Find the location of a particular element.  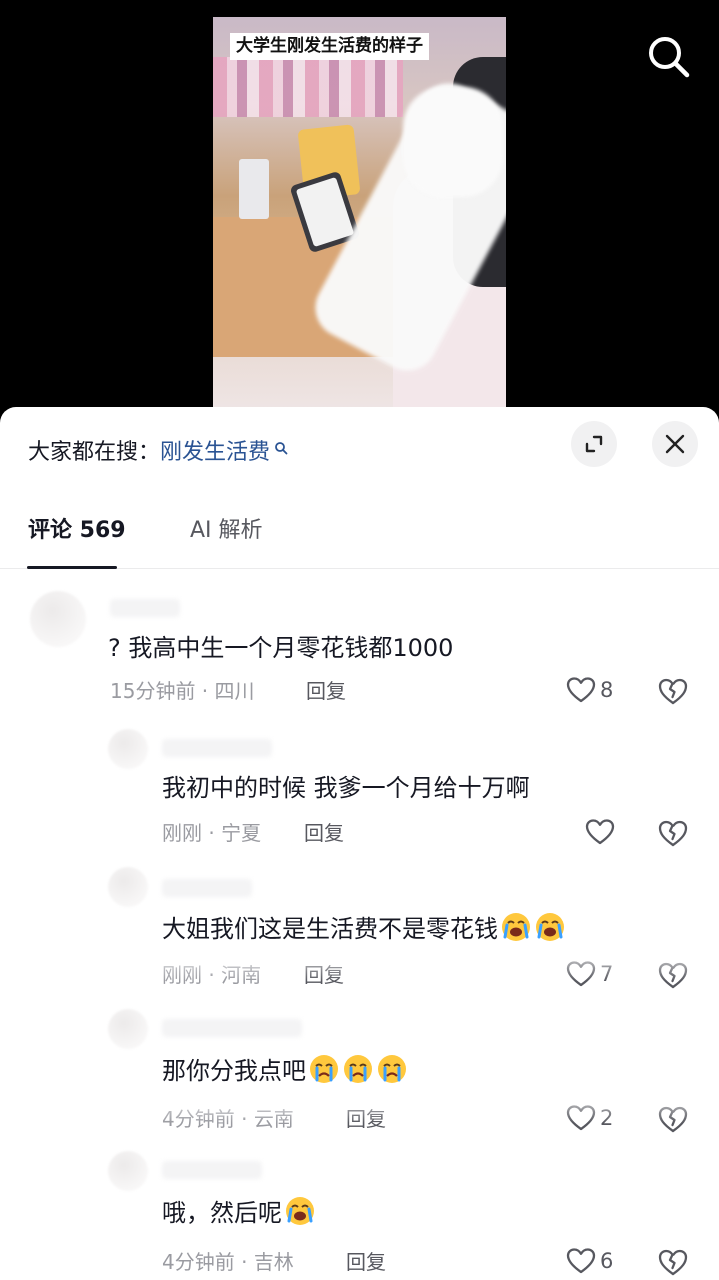

comment-location: 宁夏 is located at coordinates (241, 833).